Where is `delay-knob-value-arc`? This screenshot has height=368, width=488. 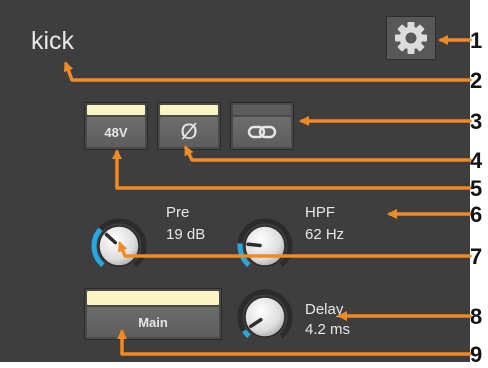 delay-knob-value-arc is located at coordinates (246, 334).